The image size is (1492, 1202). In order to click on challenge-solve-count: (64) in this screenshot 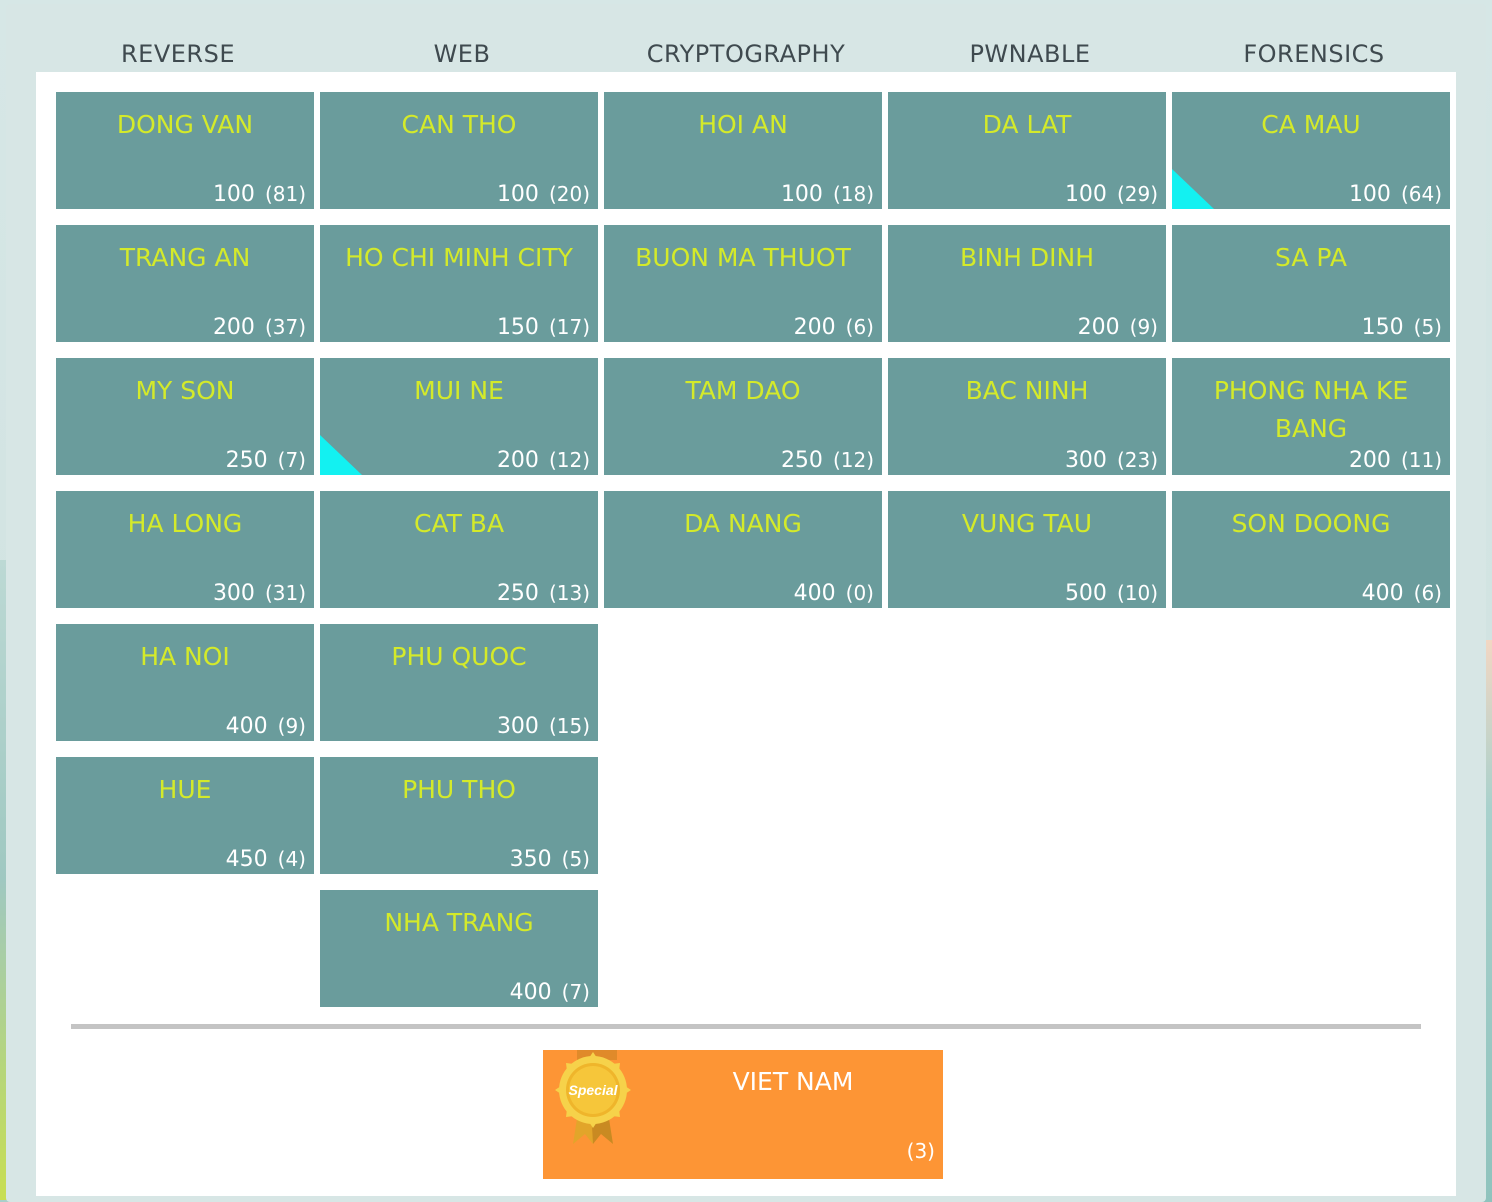, I will do `click(1421, 194)`.